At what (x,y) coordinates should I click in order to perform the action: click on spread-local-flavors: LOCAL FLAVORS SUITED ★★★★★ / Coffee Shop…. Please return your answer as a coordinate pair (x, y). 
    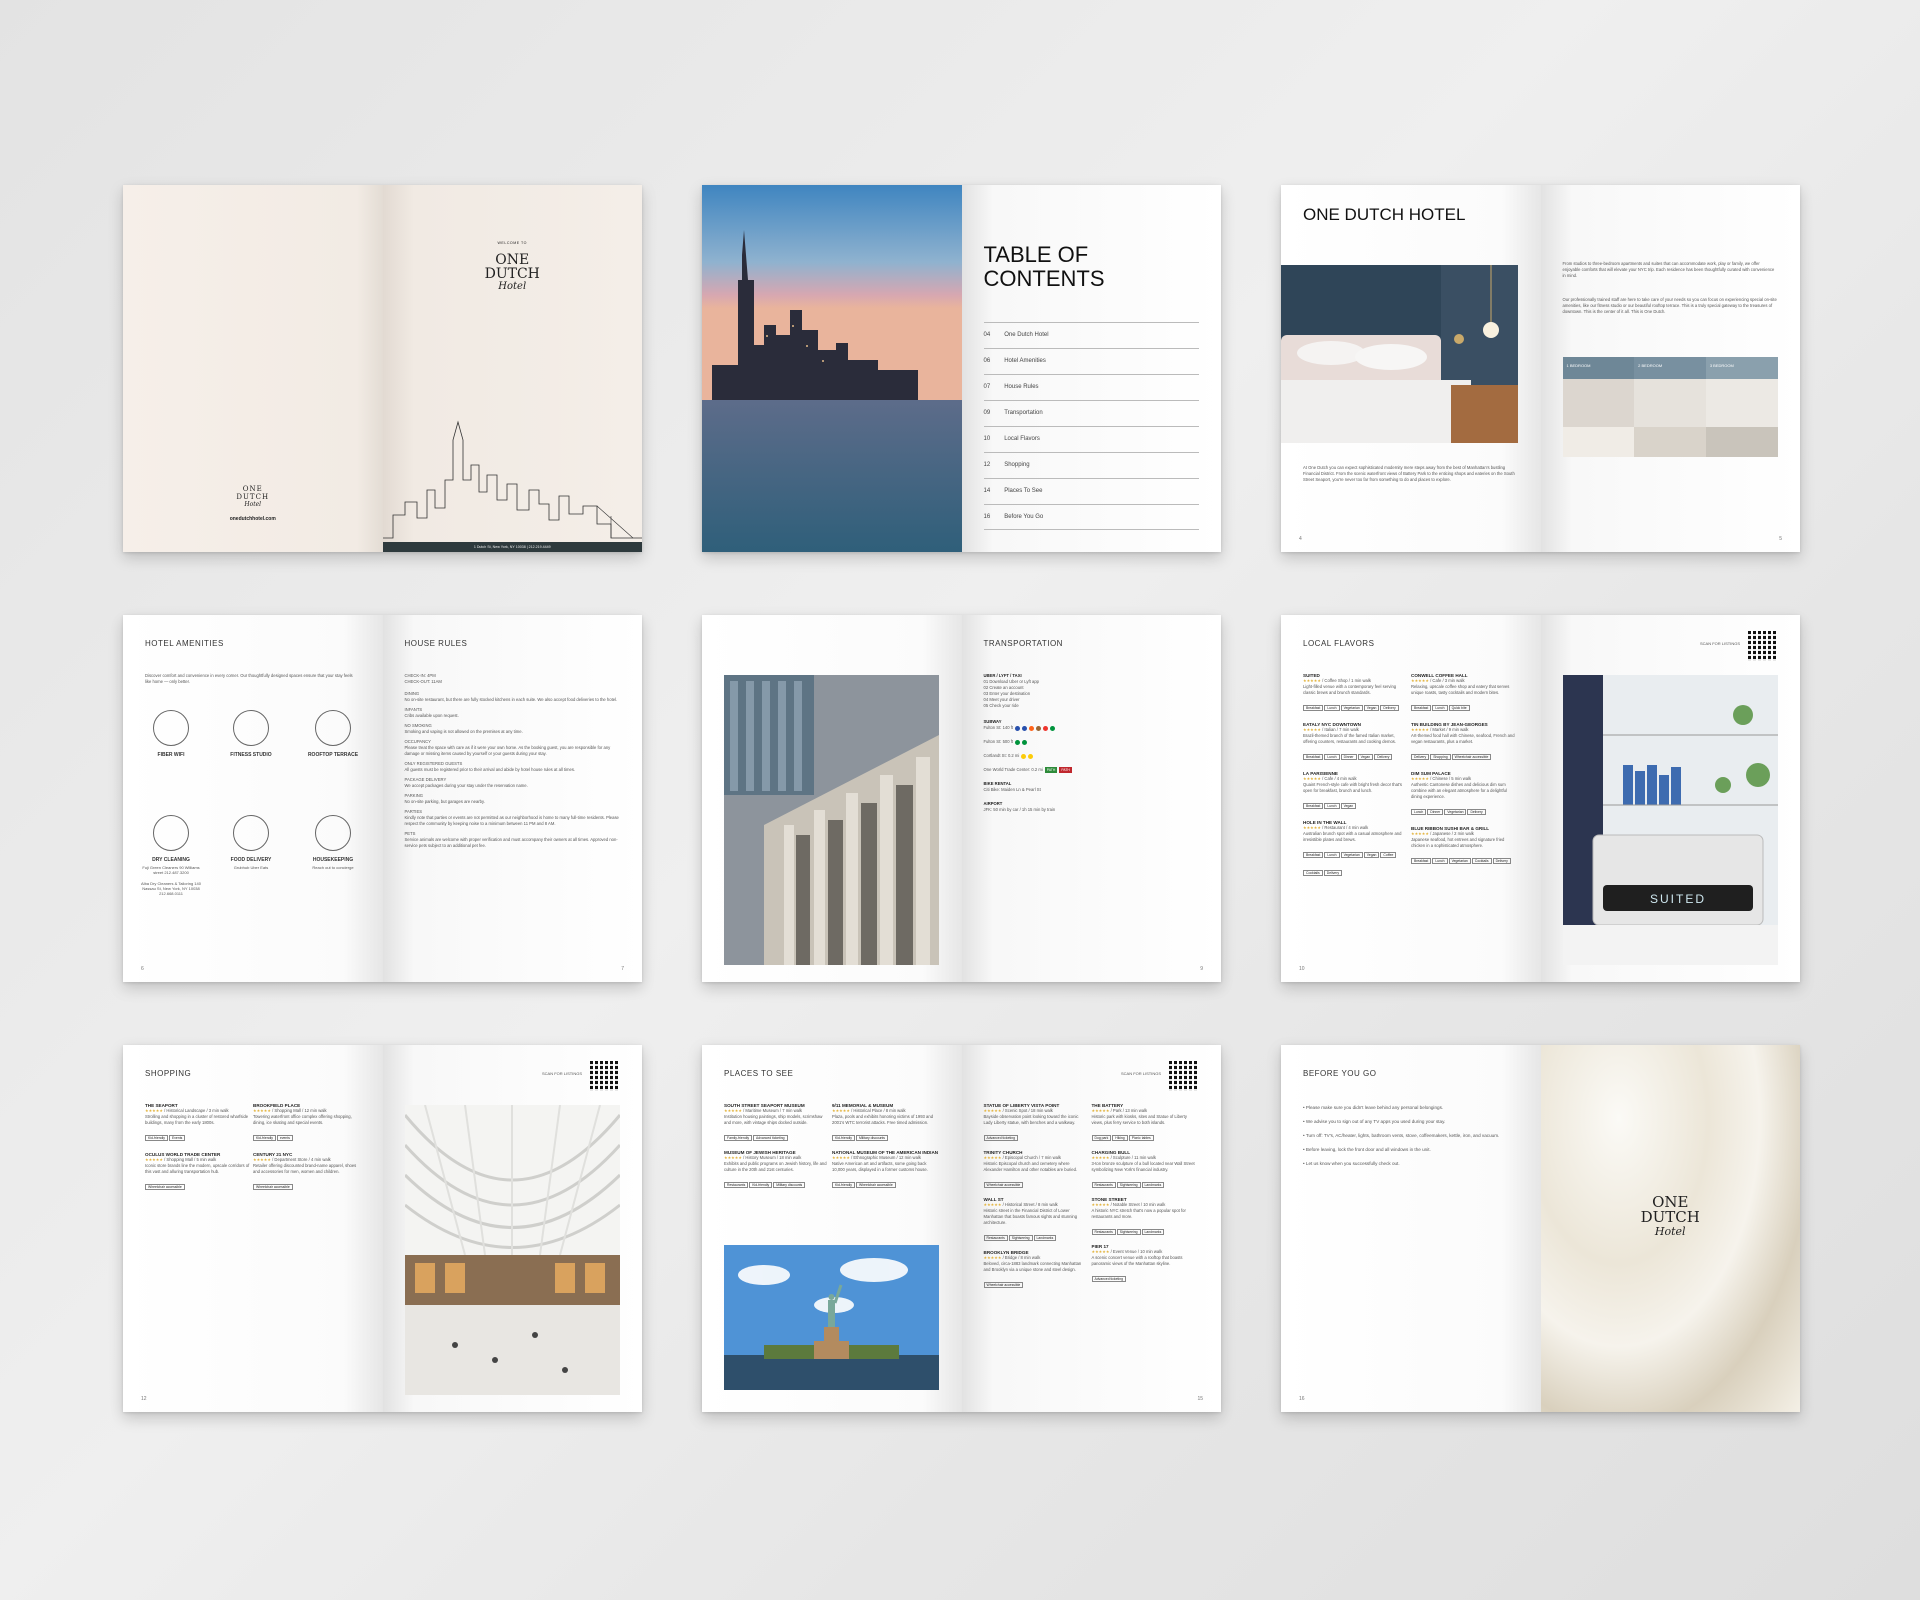
    Looking at the image, I should click on (1540, 798).